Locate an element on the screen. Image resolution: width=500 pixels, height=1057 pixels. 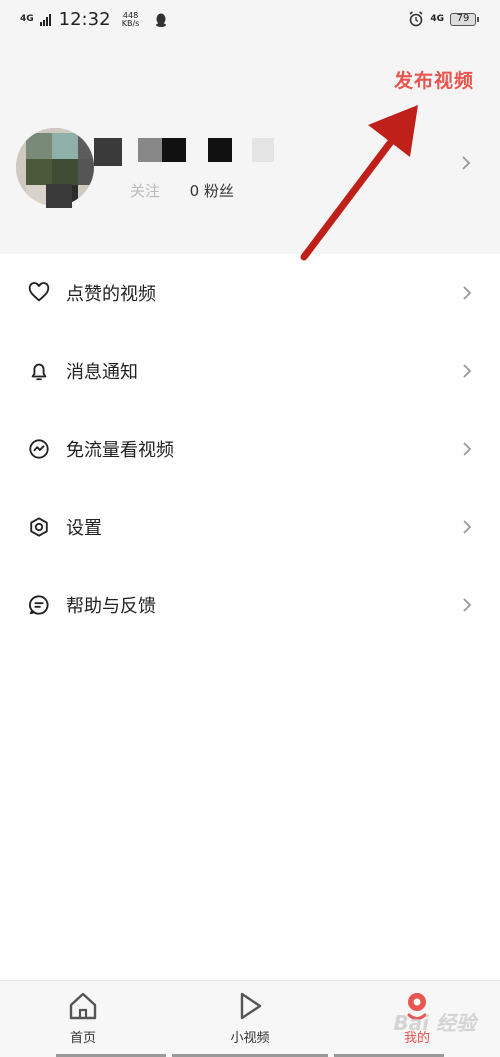
nav-label: 小视频 is located at coordinates (250, 1038).